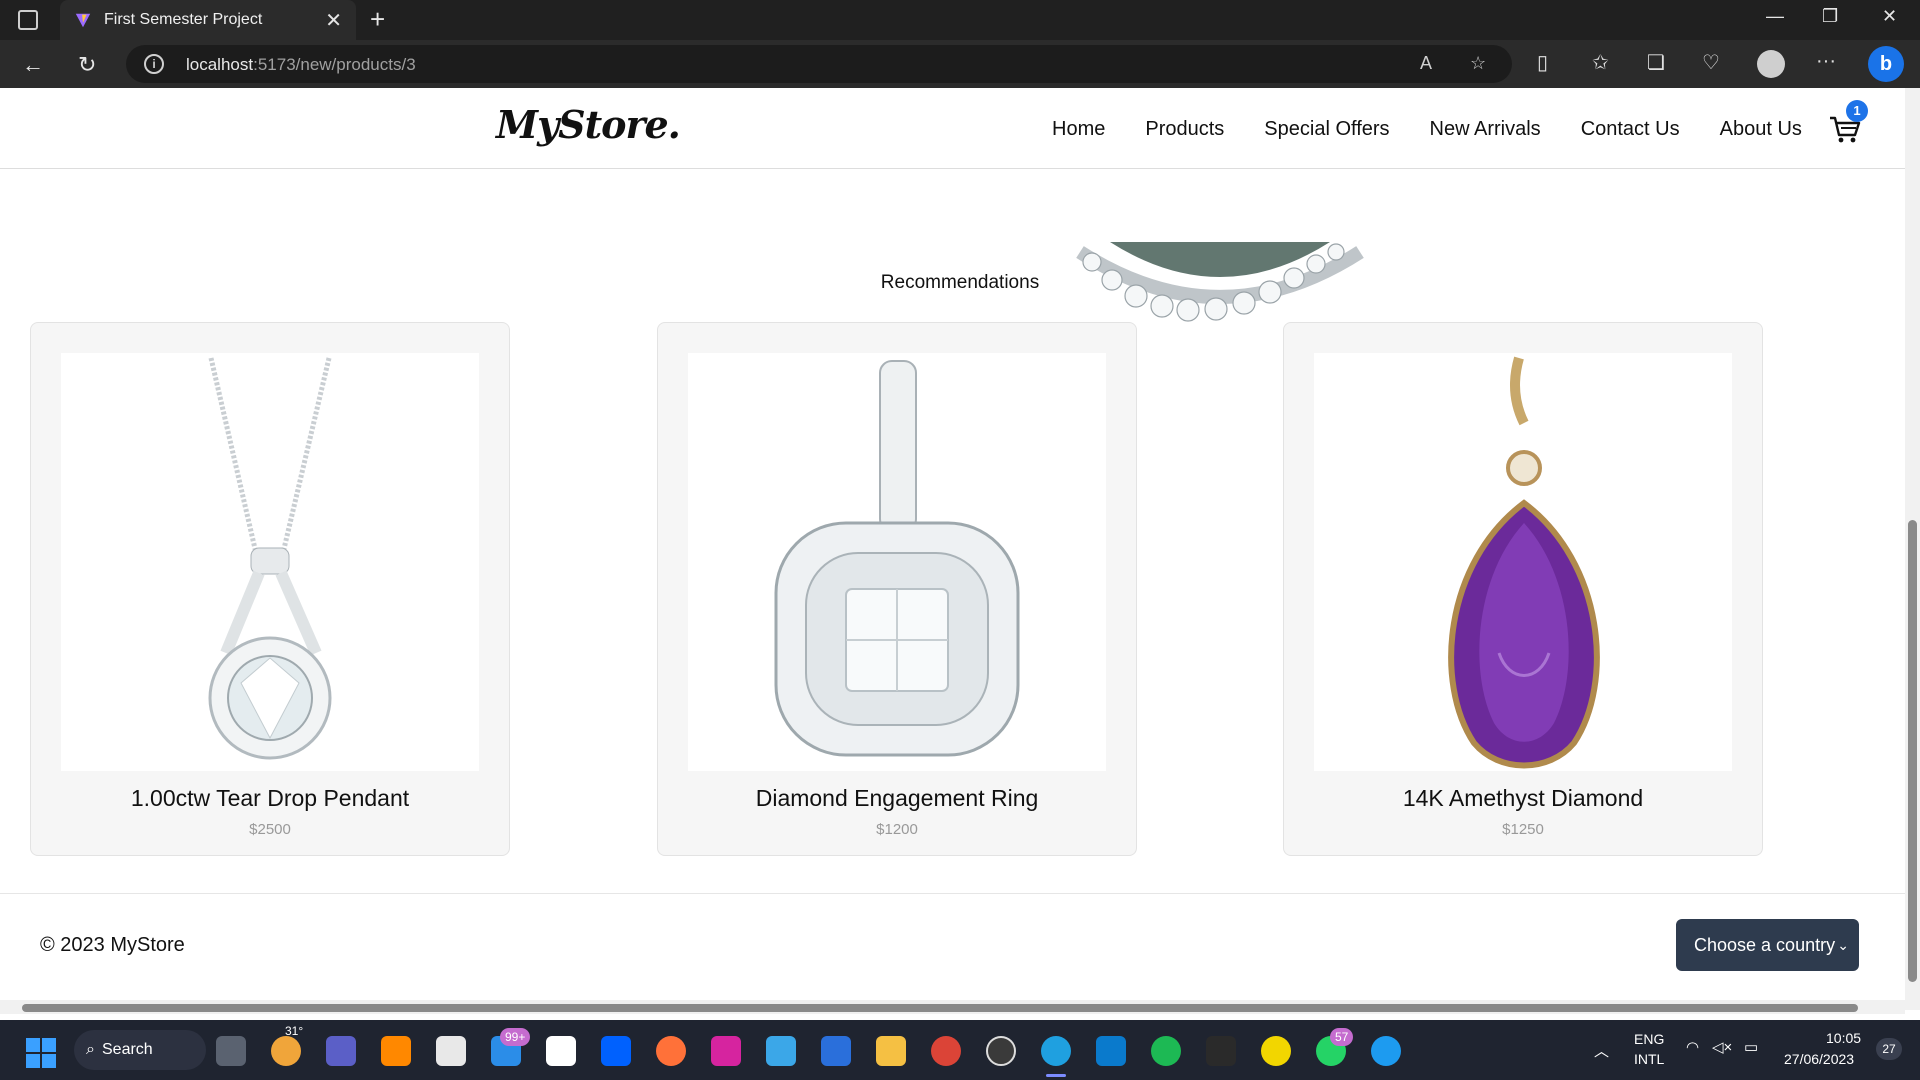 This screenshot has height=1080, width=1920. Describe the element at coordinates (270, 798) in the screenshot. I see `product-name: 1.00ctw Tear Drop Pendant` at that location.